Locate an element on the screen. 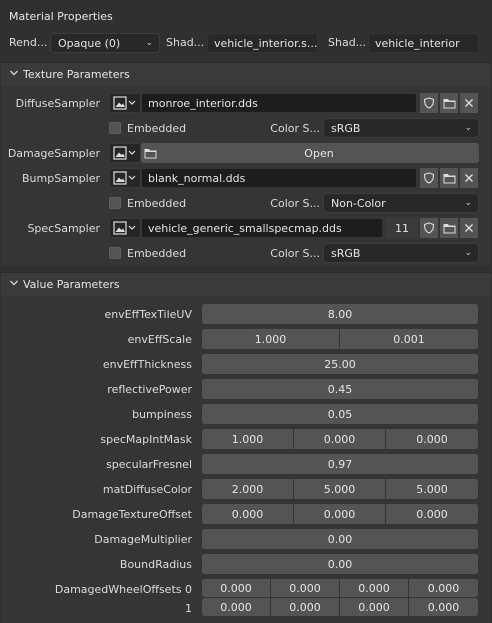  diffuse-fake-user-button is located at coordinates (429, 103).